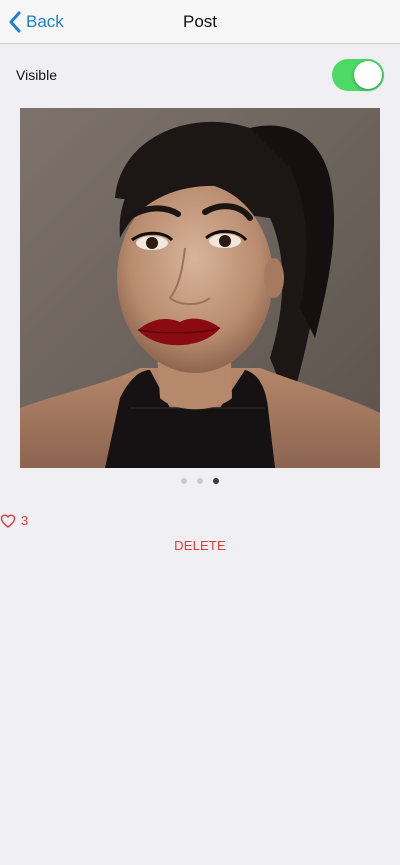  I want to click on visibility-label: Visible, so click(36, 75).